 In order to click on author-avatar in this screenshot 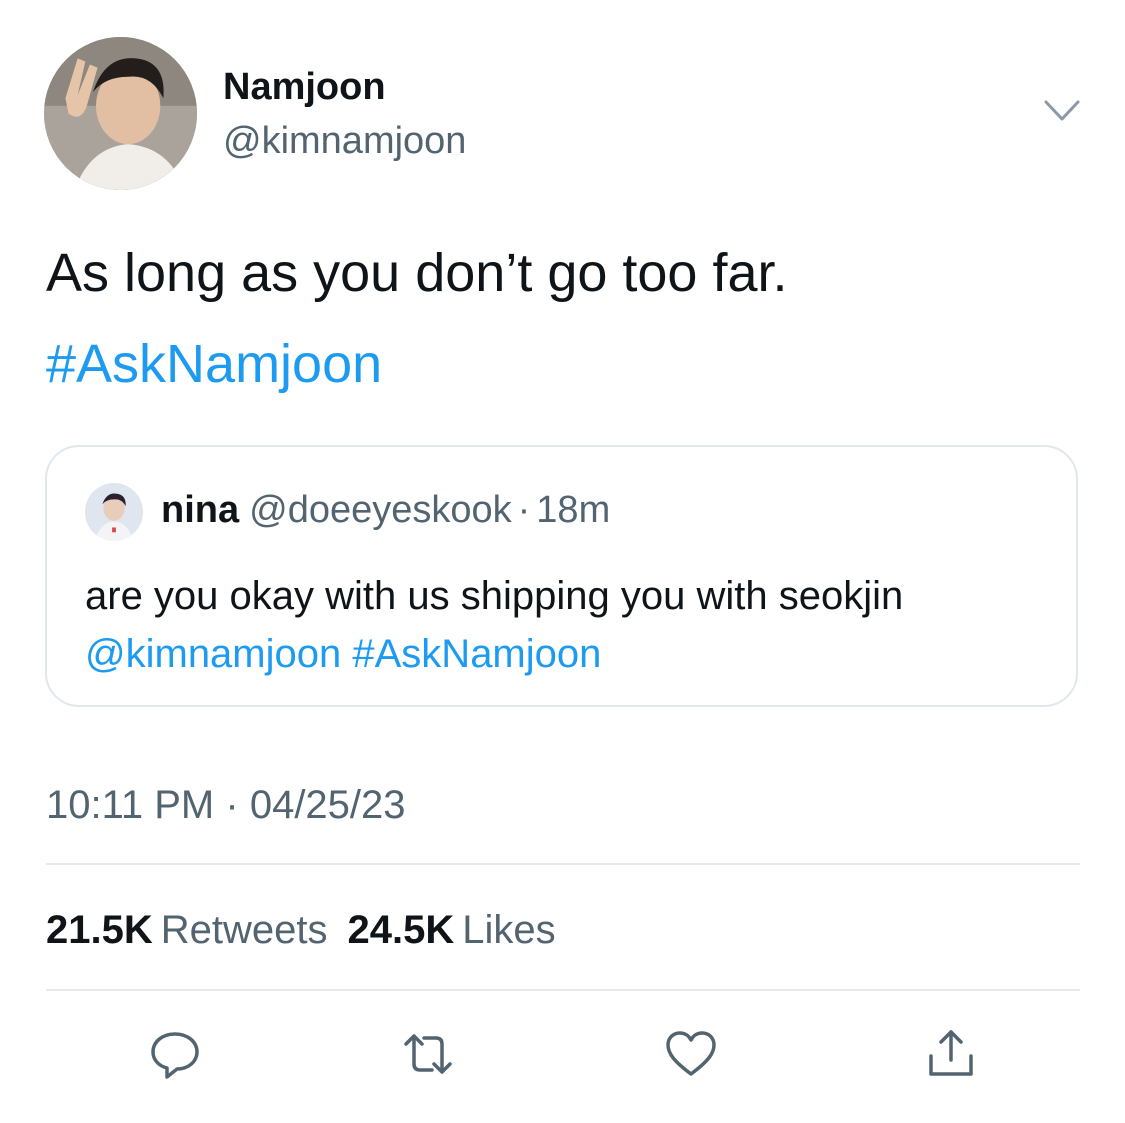, I will do `click(120, 113)`.